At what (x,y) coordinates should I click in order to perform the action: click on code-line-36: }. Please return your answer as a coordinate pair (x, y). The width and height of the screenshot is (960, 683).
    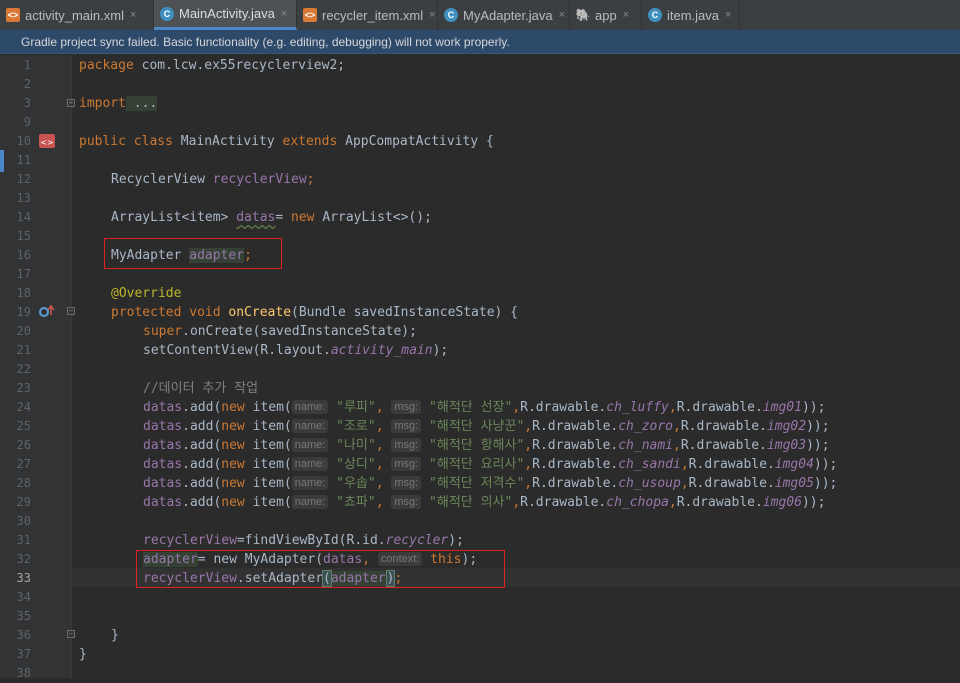
    Looking at the image, I should click on (115, 635).